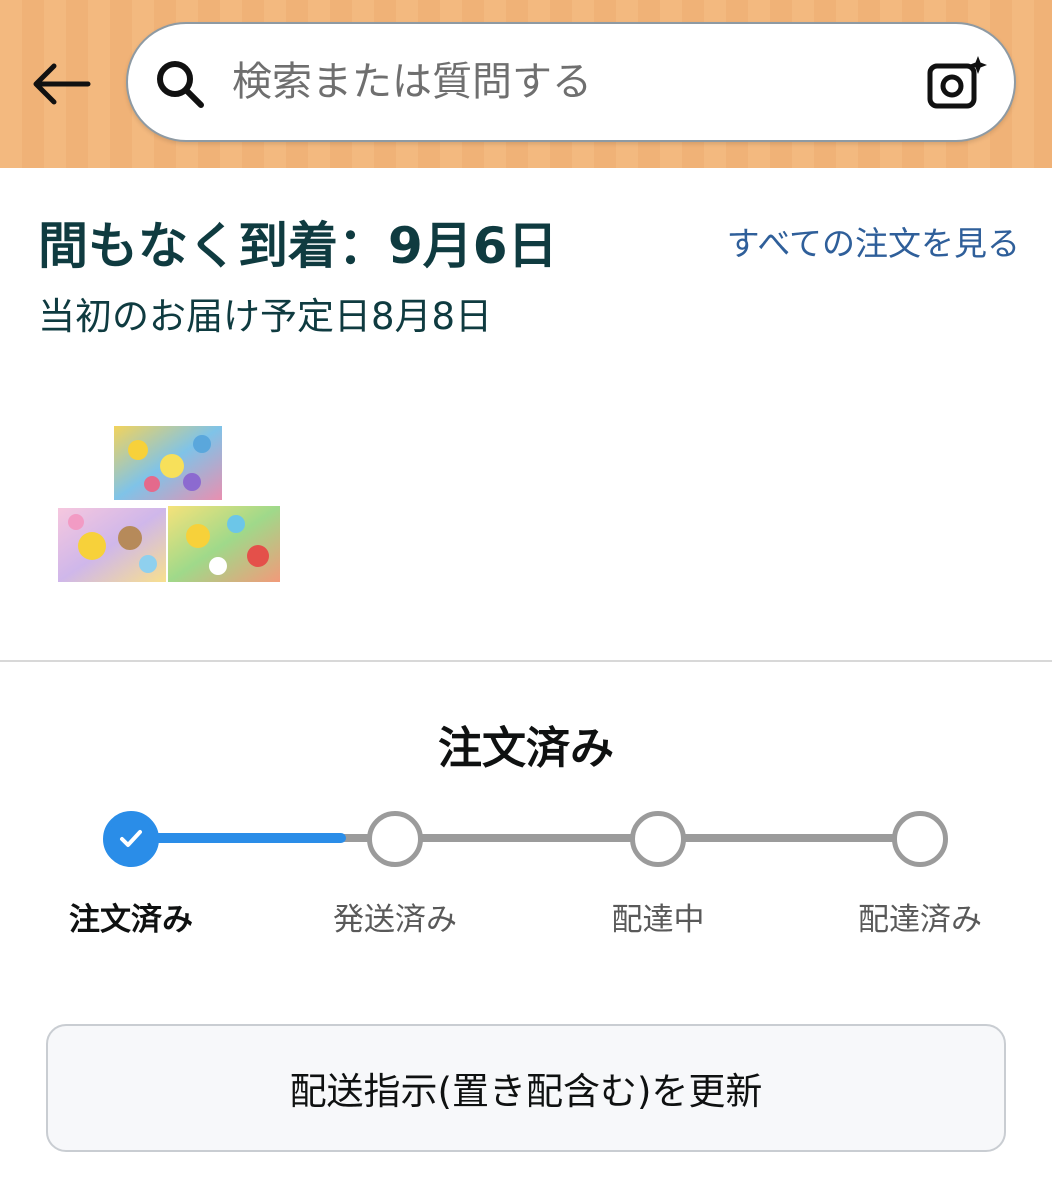 The height and width of the screenshot is (1200, 1052). I want to click on step-4-delivered-dot, so click(920, 839).